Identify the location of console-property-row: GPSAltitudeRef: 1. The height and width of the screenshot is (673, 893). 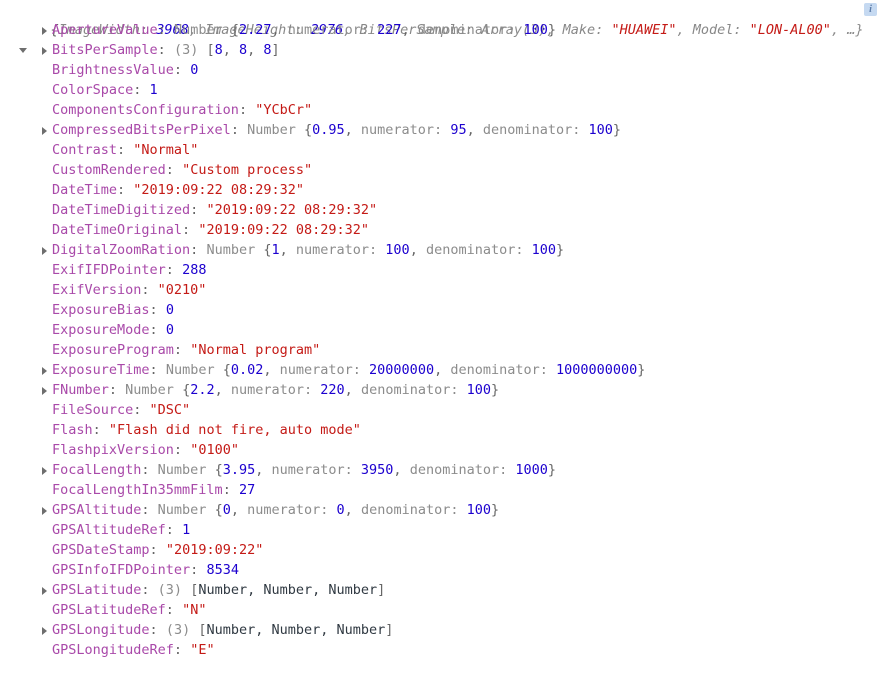
(446, 530).